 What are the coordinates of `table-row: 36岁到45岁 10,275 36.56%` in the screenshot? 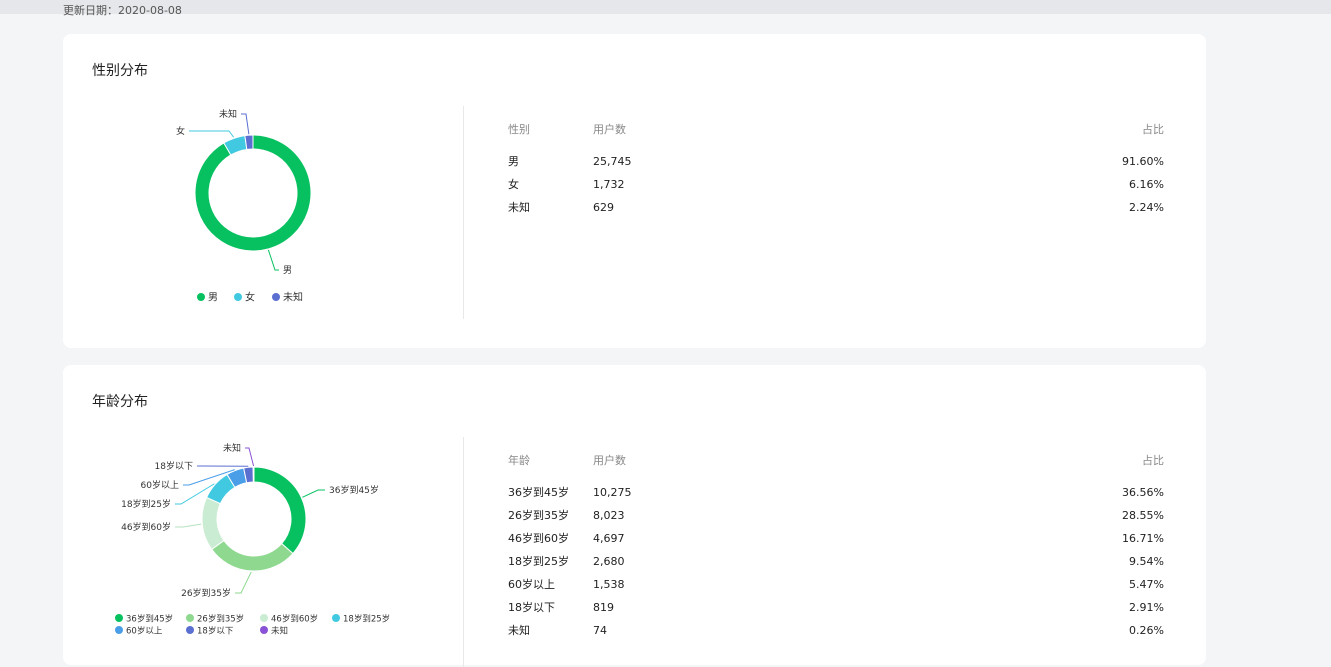 It's located at (836, 492).